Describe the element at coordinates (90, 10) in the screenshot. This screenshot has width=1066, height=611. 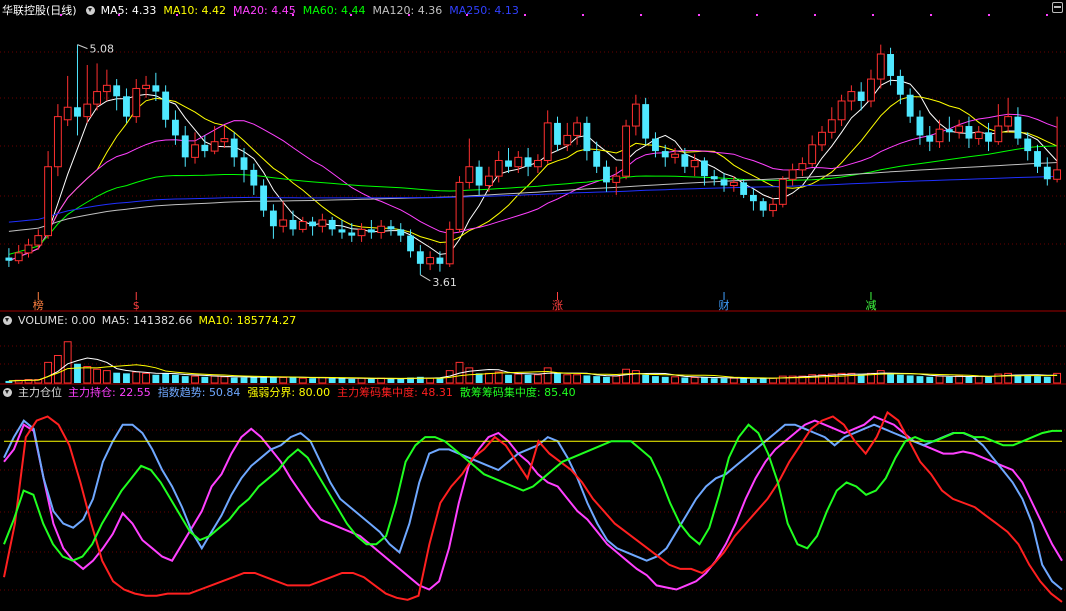
I see `dropdown-icon` at that location.